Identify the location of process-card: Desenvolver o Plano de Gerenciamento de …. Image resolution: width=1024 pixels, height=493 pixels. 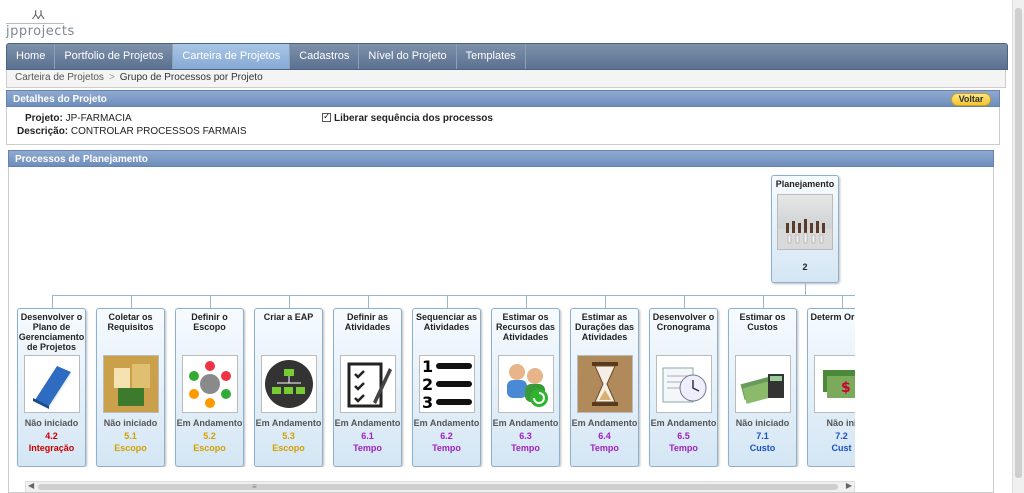
(51, 387).